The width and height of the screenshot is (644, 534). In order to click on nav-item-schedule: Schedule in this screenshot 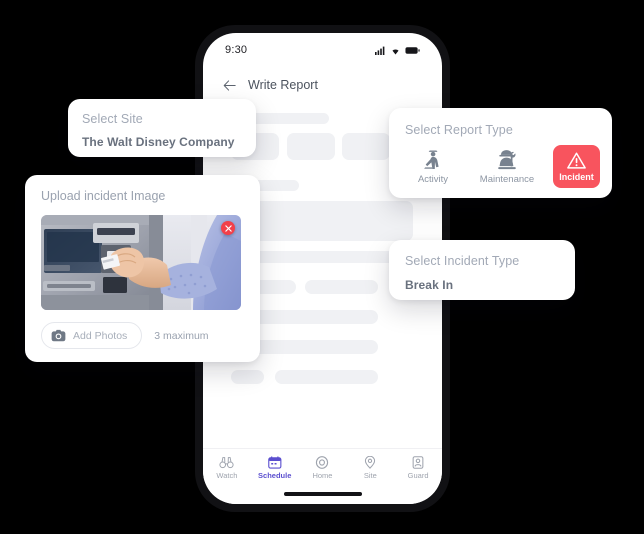, I will do `click(275, 468)`.